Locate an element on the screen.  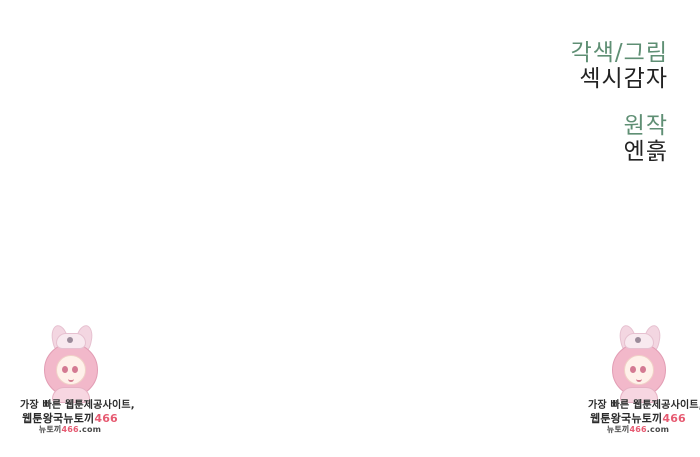
watermark-right: 가장 빠른 웹툰제공사이트, 웹툰왕국뉴토끼466 뉴토끼466.com is located at coordinates (644, 385).